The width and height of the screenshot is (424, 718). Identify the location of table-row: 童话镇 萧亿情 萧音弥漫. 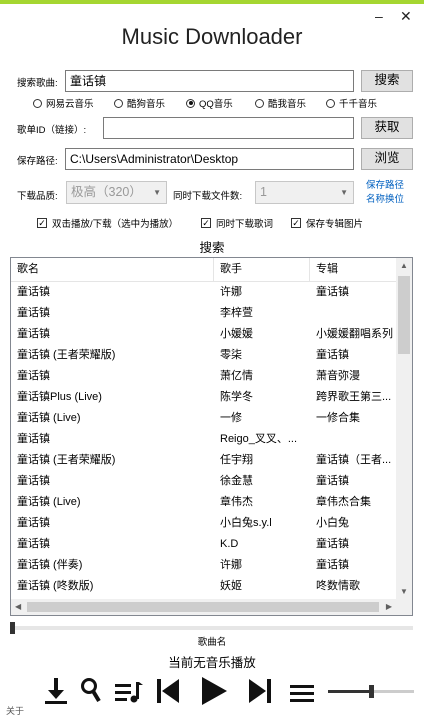
(203, 376).